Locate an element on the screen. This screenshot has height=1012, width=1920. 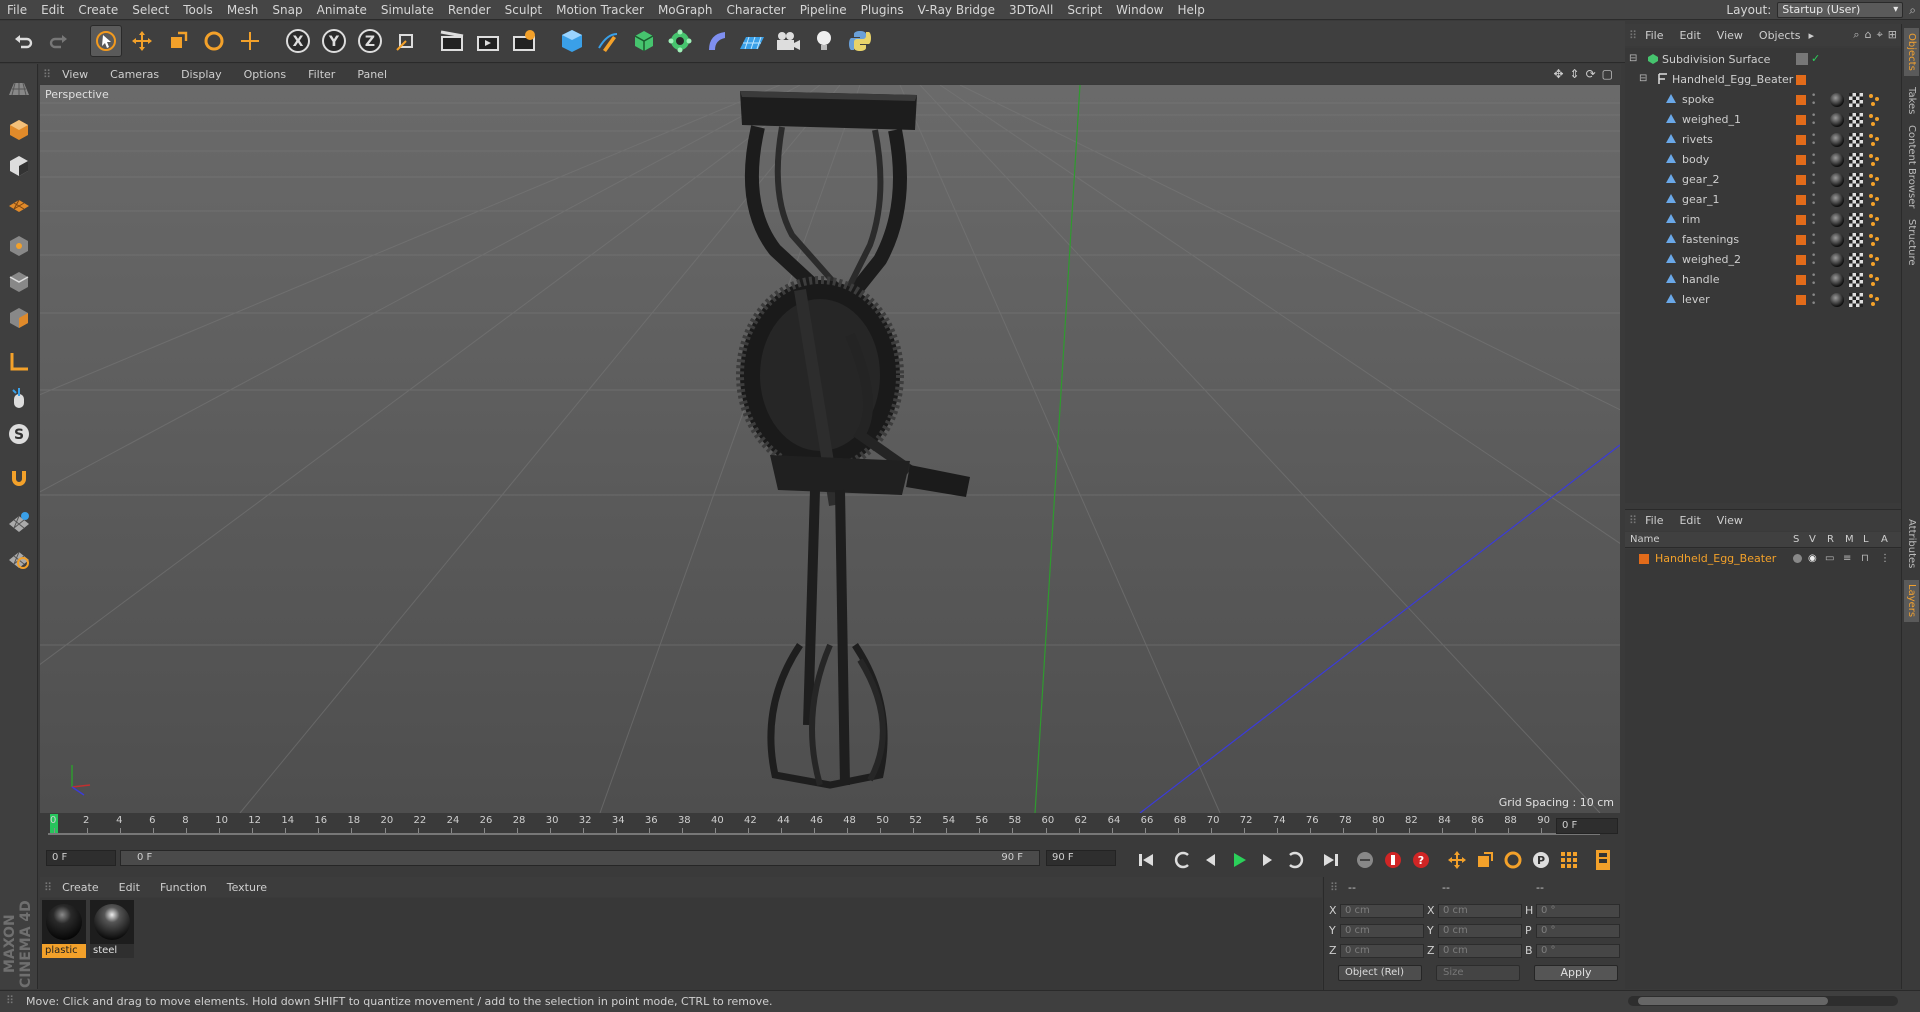
object-row-lever: lever • • is located at coordinates (1763, 300).